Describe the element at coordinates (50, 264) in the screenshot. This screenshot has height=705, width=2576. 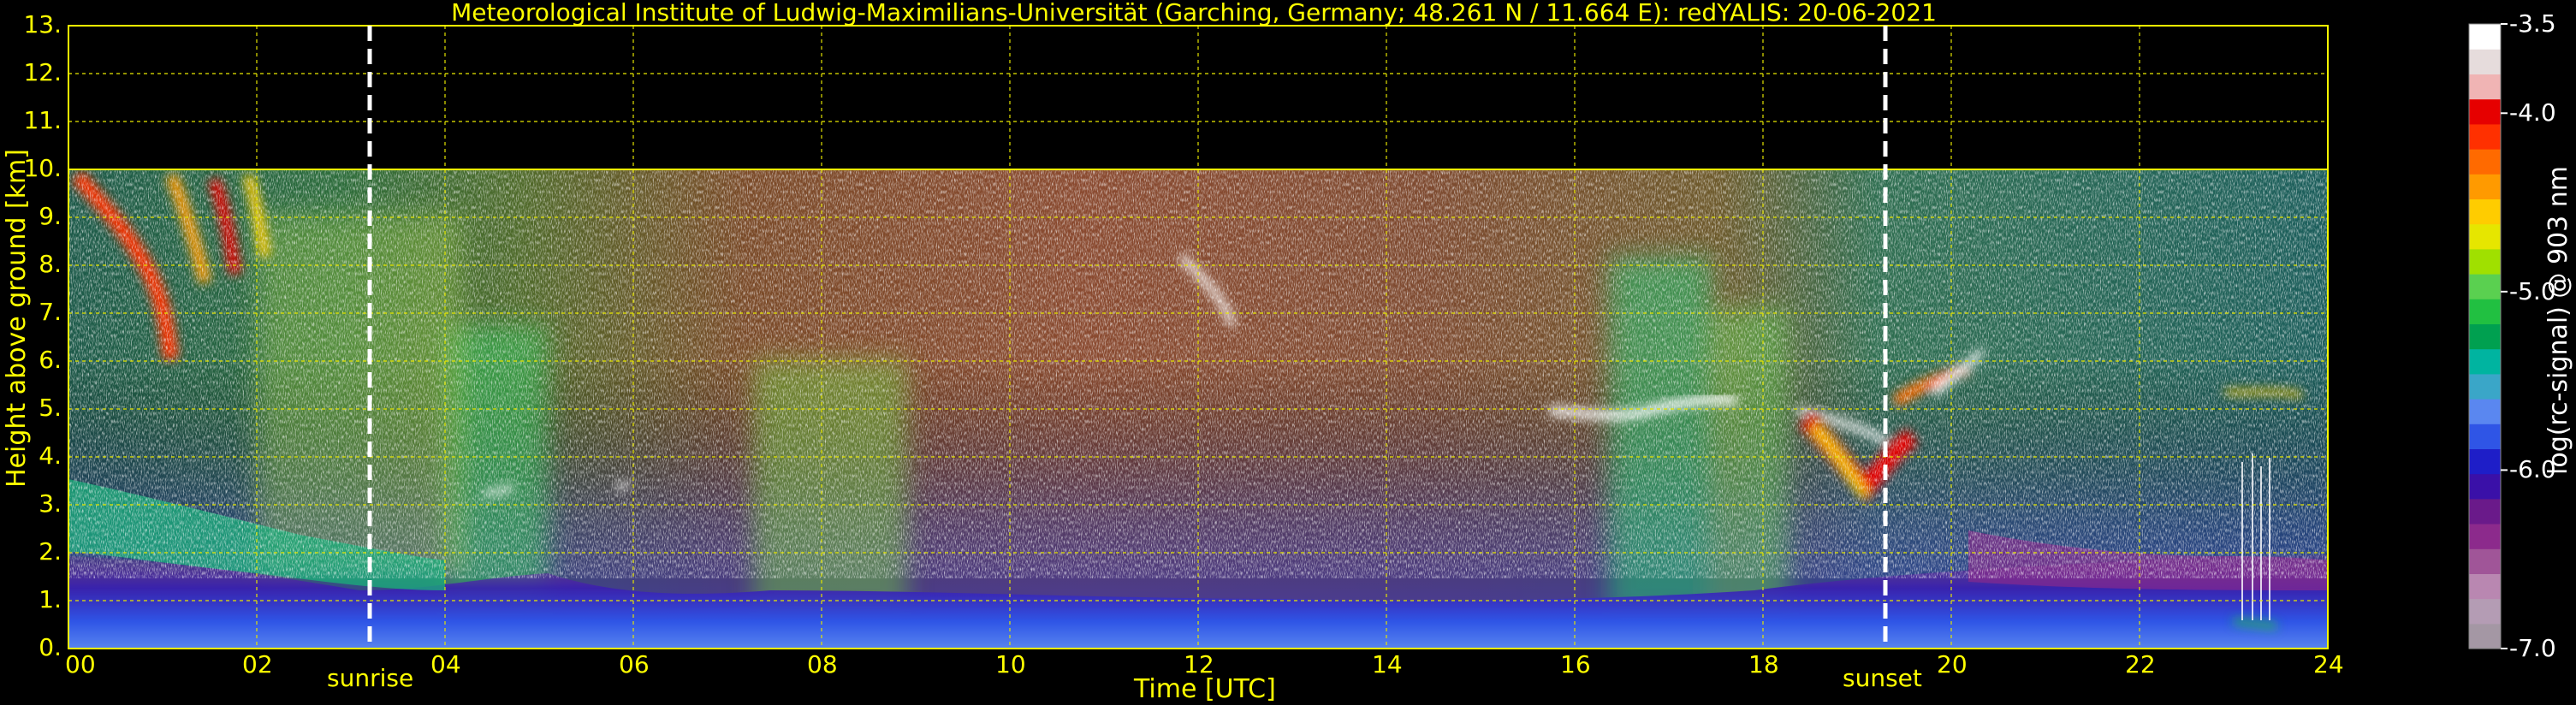
I see `y-tick-label: 8.` at that location.